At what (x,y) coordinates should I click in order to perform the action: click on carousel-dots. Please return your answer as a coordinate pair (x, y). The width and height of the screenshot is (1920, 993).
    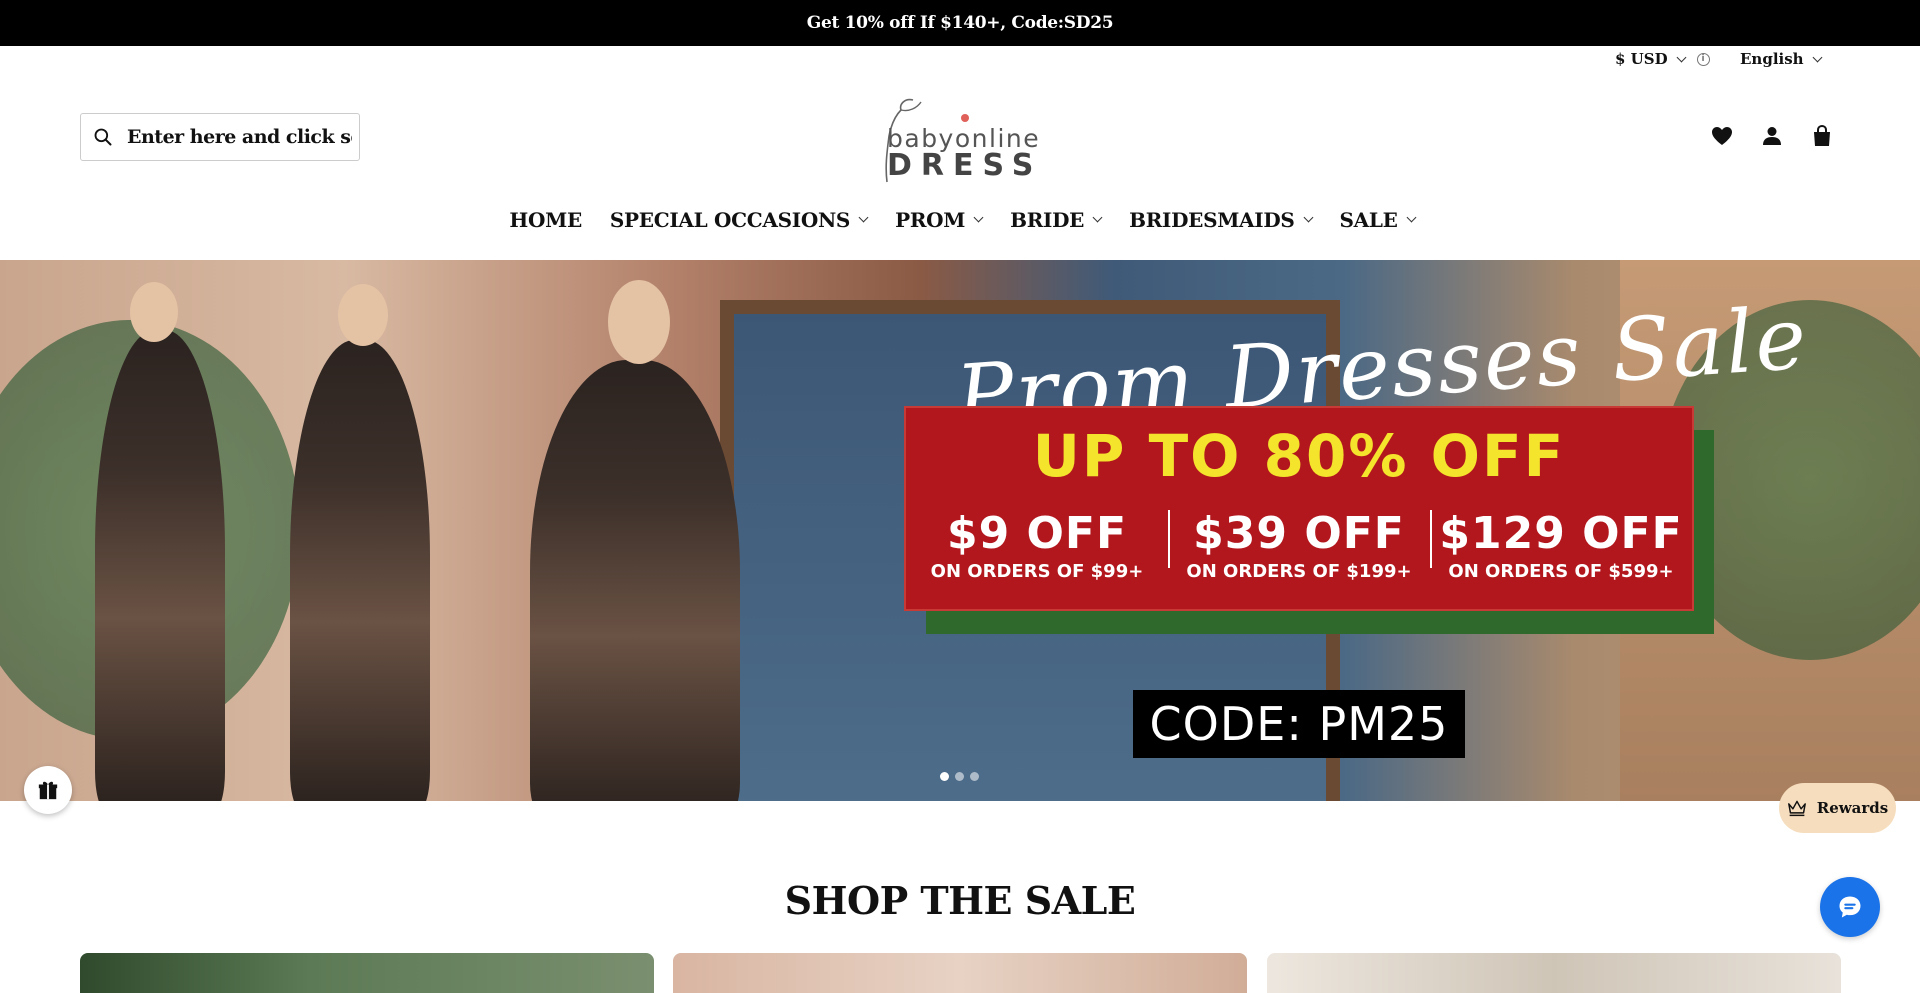
    Looking at the image, I should click on (959, 776).